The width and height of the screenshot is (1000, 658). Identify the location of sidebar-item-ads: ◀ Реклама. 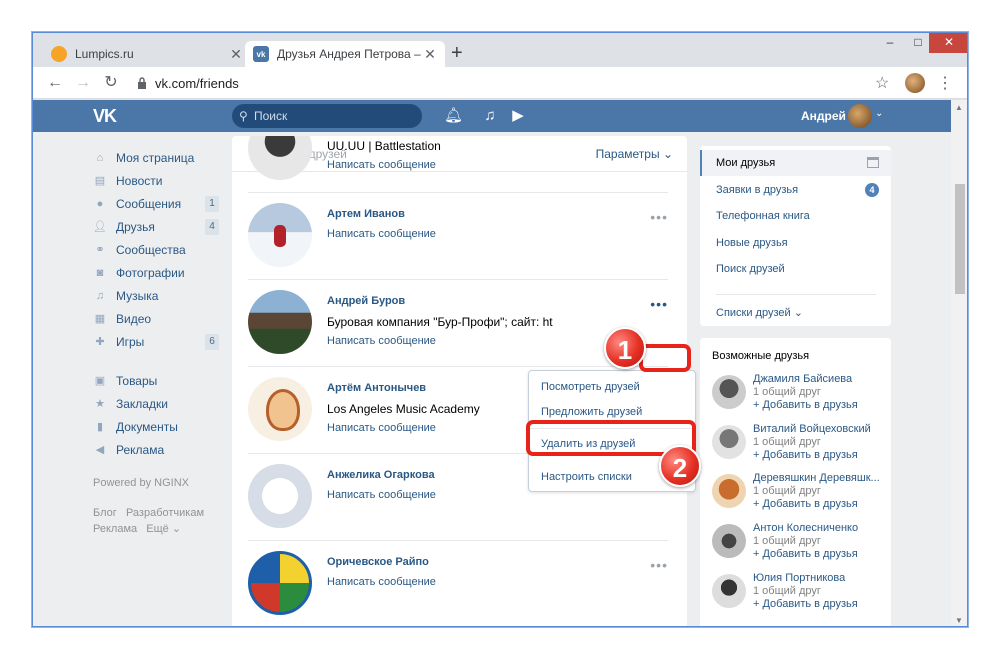
(158, 449).